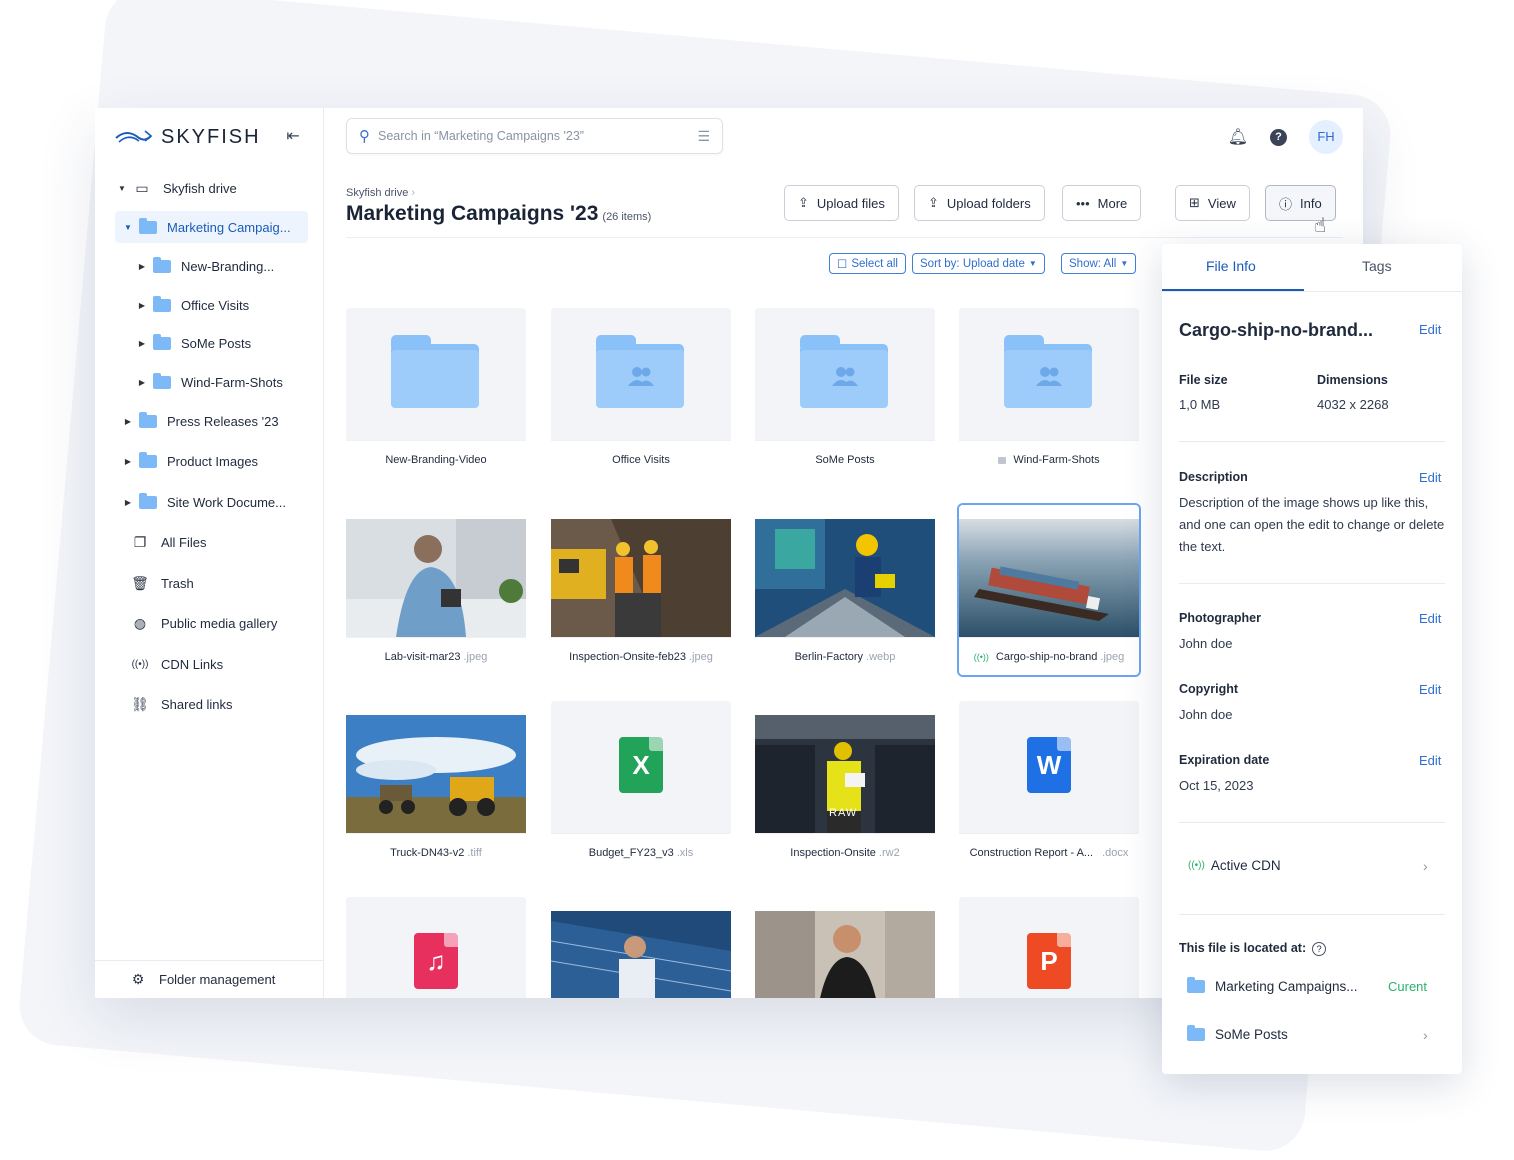  Describe the element at coordinates (1430, 329) in the screenshot. I see `edit-name-link: Edit` at that location.